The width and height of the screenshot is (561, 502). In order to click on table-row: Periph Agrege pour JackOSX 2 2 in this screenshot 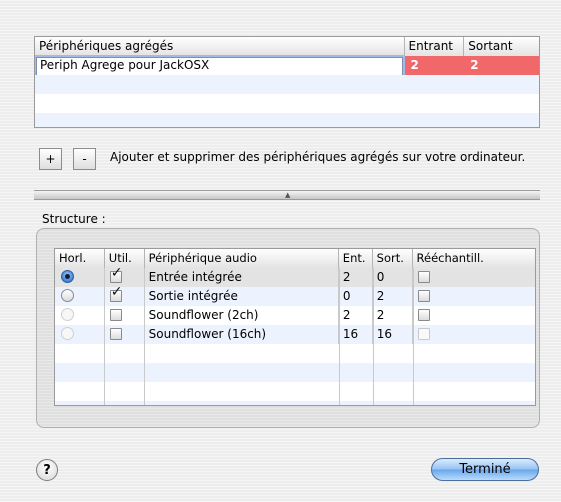, I will do `click(287, 66)`.